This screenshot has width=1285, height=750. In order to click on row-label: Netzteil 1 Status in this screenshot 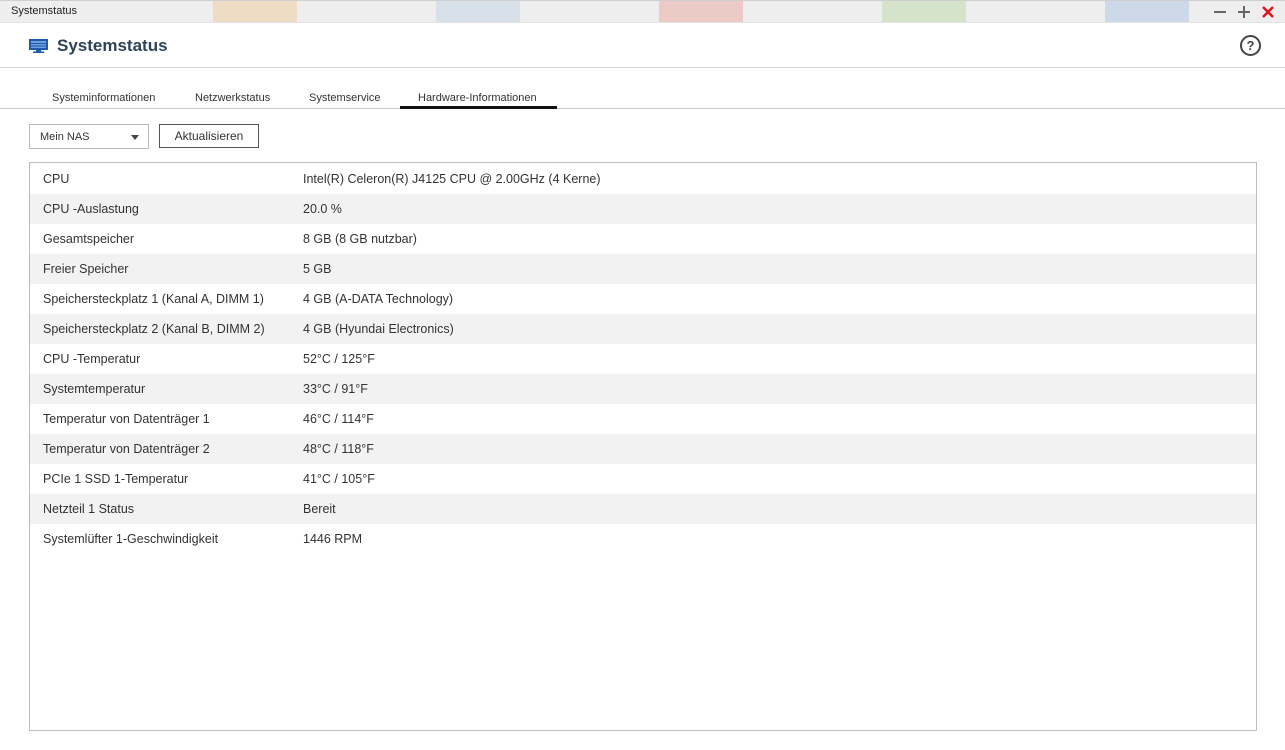, I will do `click(89, 509)`.